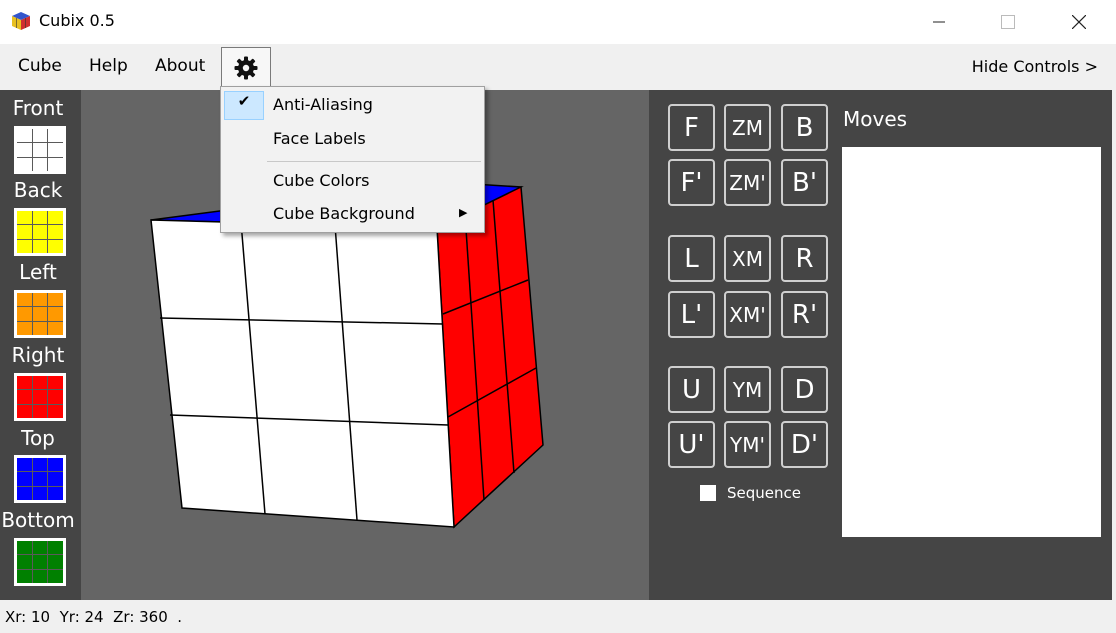 The width and height of the screenshot is (1116, 633). I want to click on menu-cube-background: Cube Background, so click(344, 213).